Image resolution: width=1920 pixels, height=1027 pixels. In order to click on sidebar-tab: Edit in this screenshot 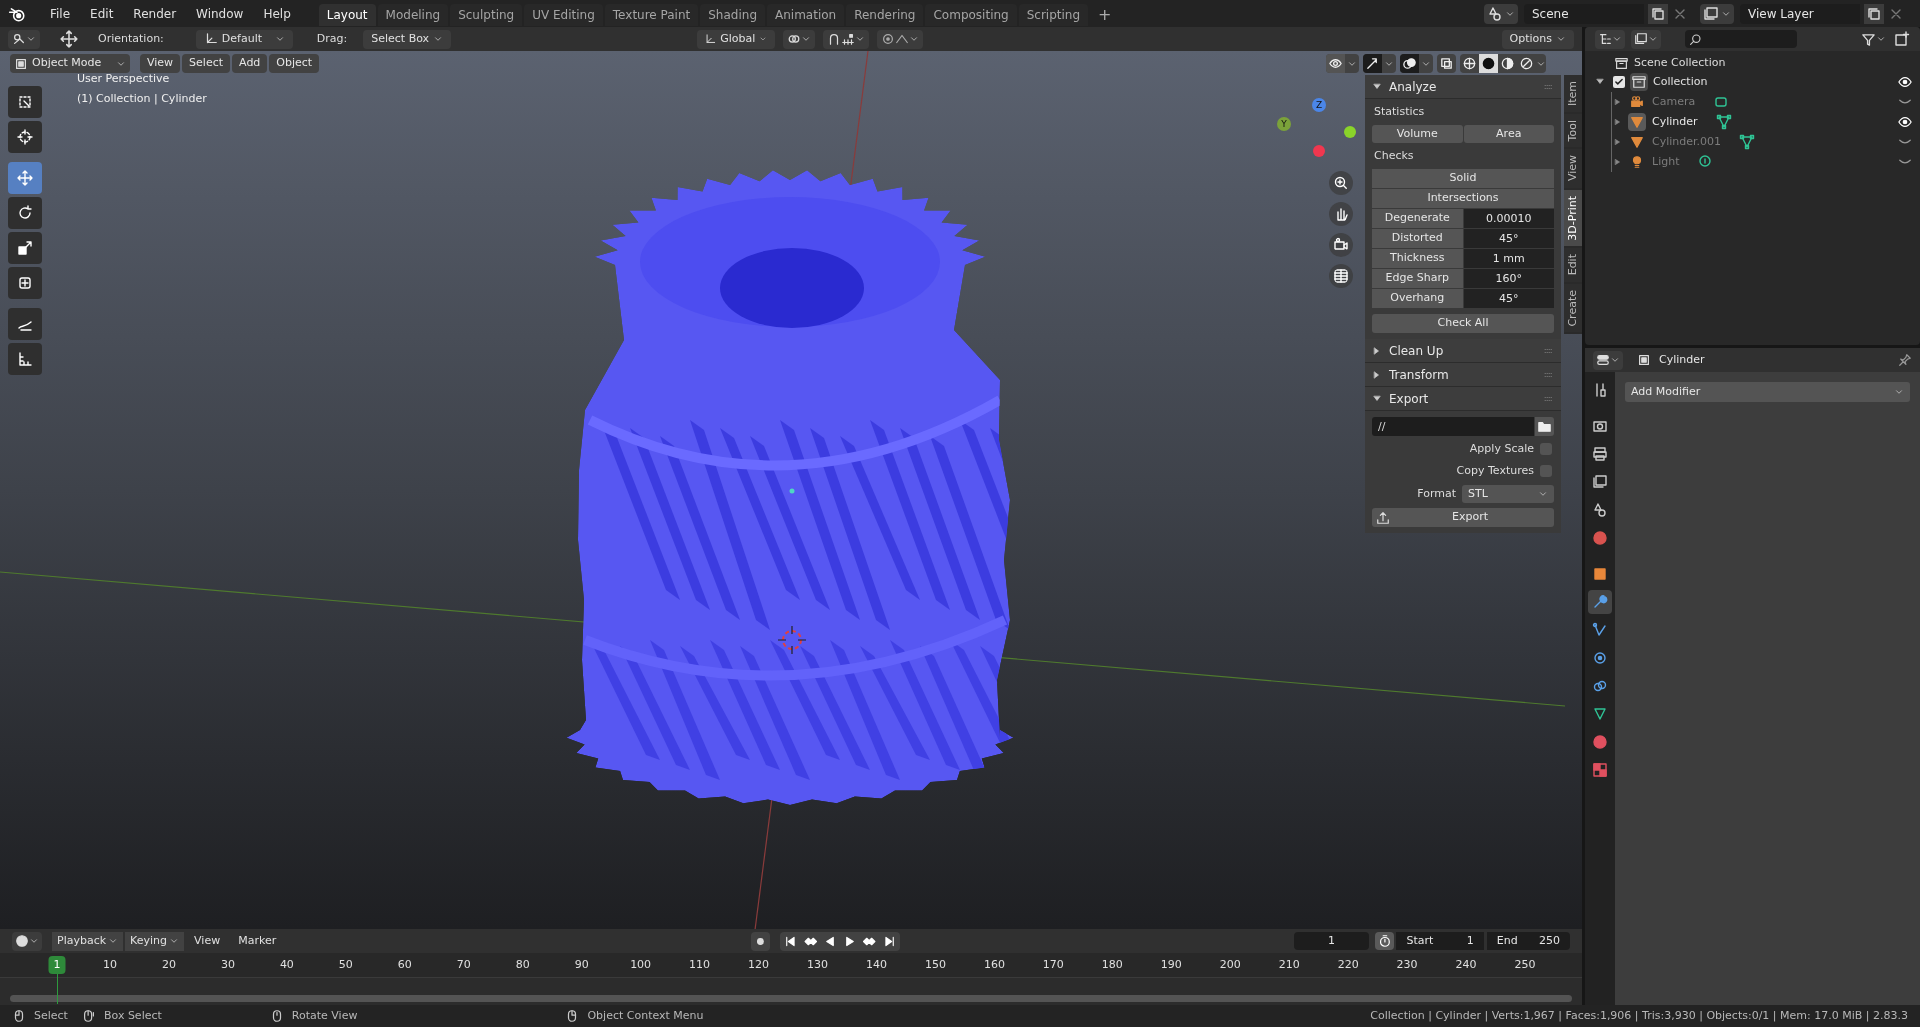, I will do `click(1573, 265)`.